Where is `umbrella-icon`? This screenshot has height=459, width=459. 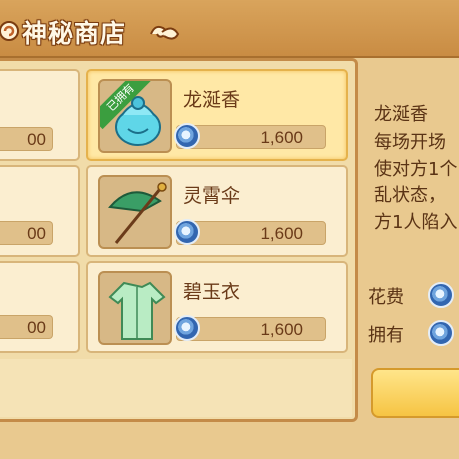 umbrella-icon is located at coordinates (137, 213).